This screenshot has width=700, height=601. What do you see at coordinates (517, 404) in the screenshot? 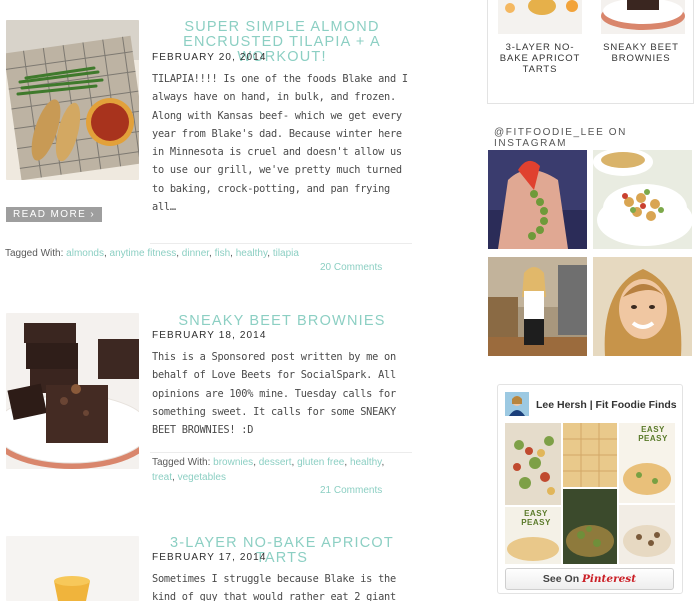
I see `avatar` at bounding box center [517, 404].